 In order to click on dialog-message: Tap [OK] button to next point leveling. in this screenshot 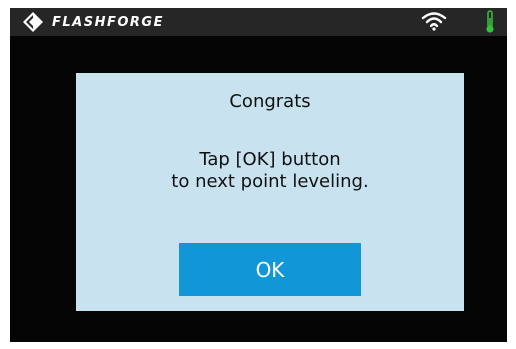, I will do `click(270, 171)`.